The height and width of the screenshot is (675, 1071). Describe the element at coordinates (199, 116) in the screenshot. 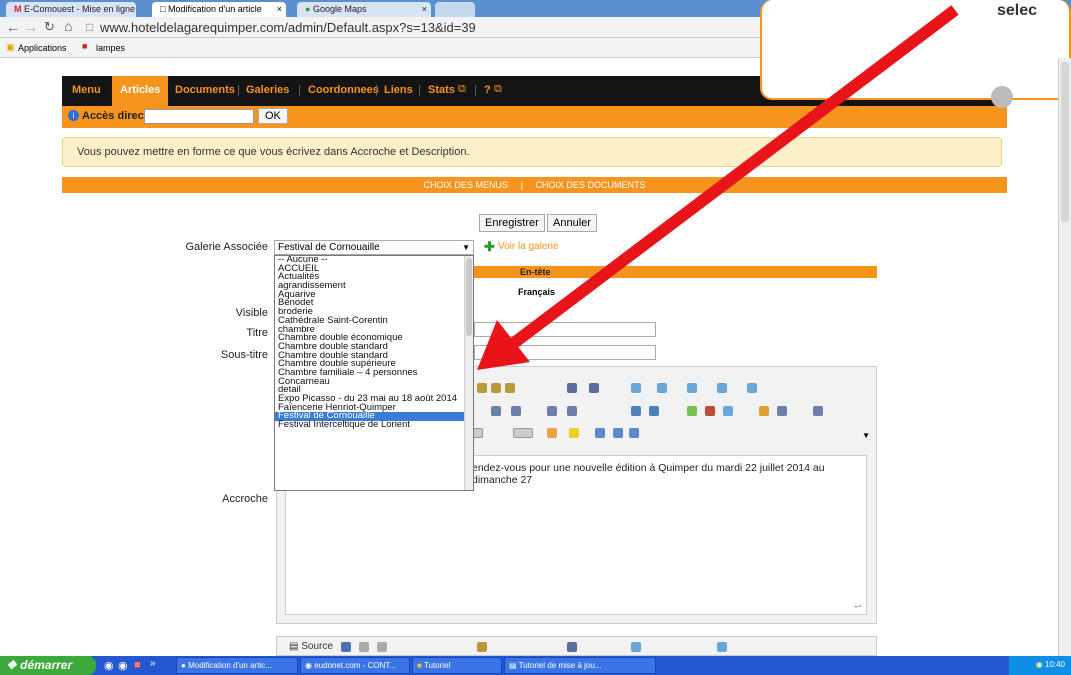

I see `acces-direct-input` at that location.